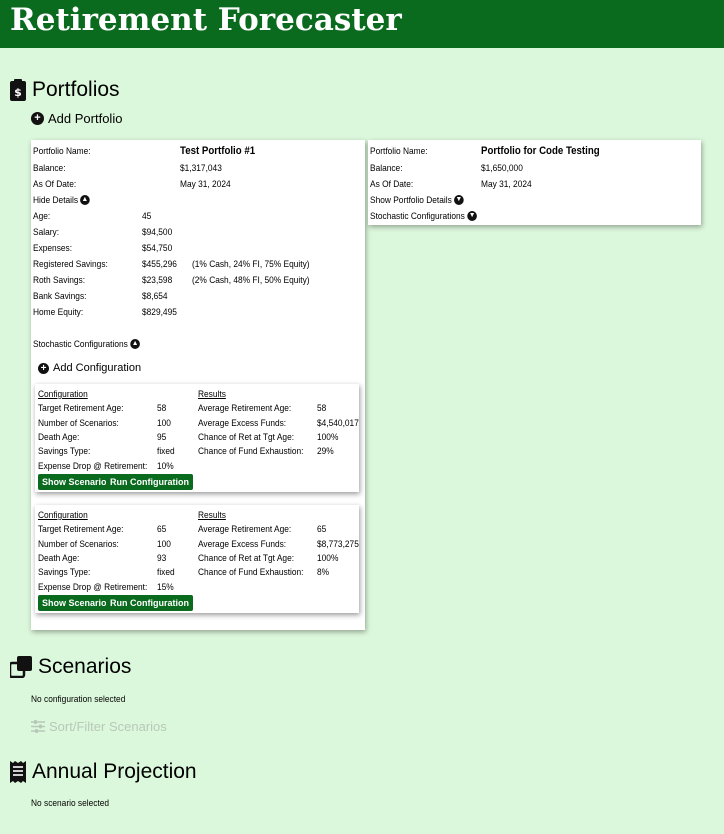 The height and width of the screenshot is (834, 724). I want to click on portfolio-name: Test Portfolio #1, so click(218, 151).